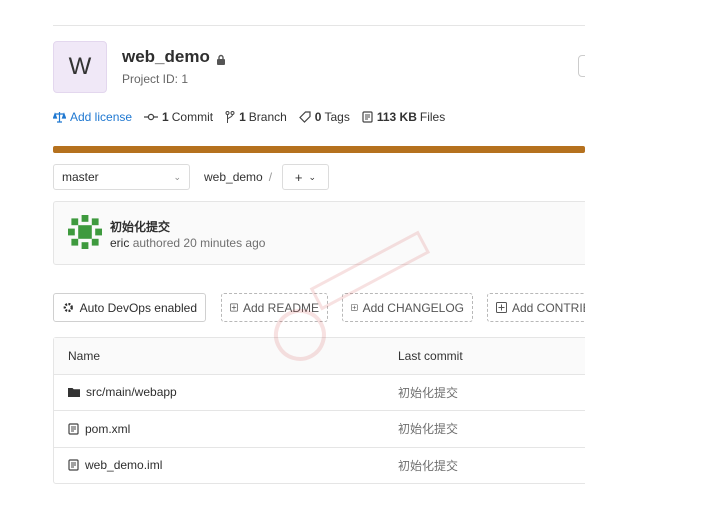 This screenshot has width=701, height=508. Describe the element at coordinates (129, 307) in the screenshot. I see `auto-devops-button: Auto DevOps enabled` at that location.